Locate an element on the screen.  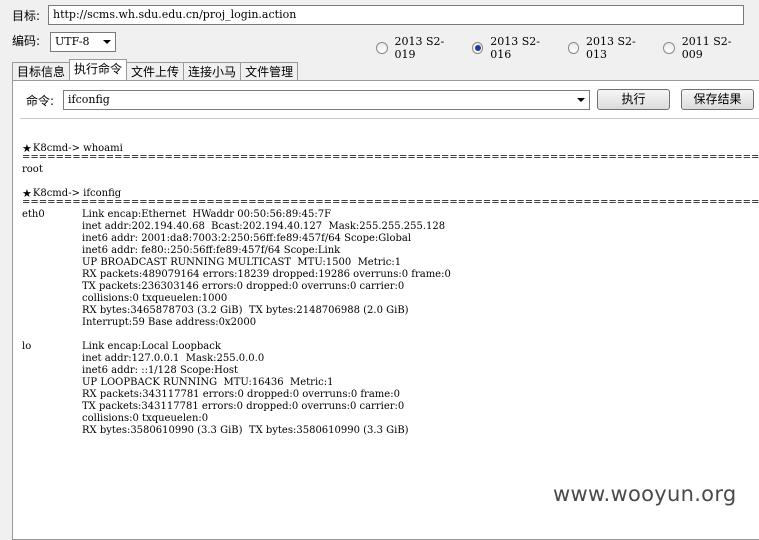
output-command: ifconfig is located at coordinates (102, 193).